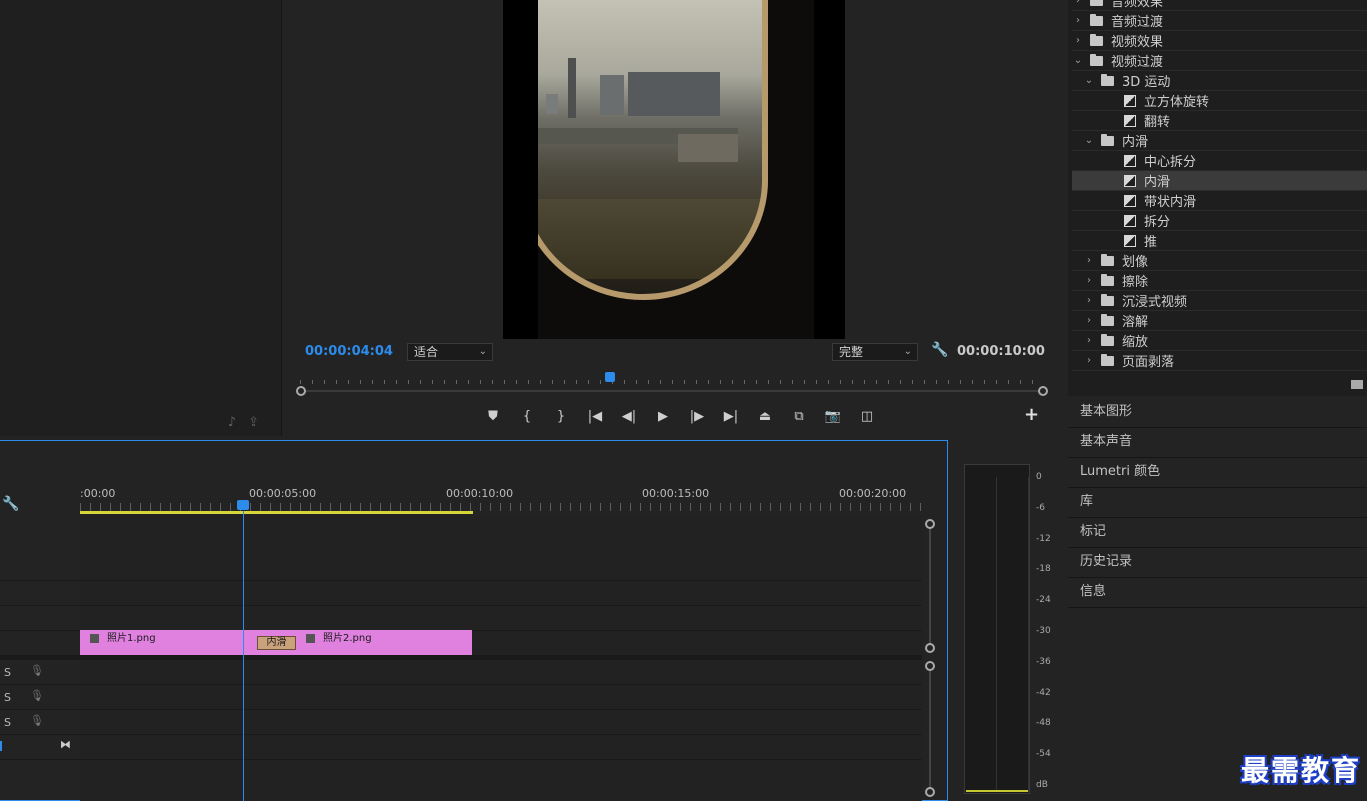  I want to click on track-row-a2, so click(501, 697).